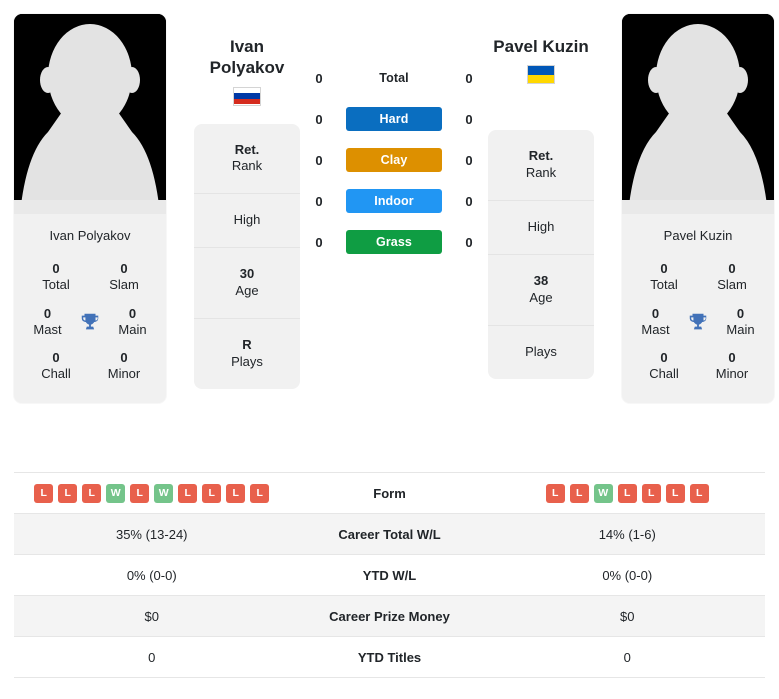 The image size is (779, 699). I want to click on stat-label-ytd-wl: YTD W/L, so click(389, 575).